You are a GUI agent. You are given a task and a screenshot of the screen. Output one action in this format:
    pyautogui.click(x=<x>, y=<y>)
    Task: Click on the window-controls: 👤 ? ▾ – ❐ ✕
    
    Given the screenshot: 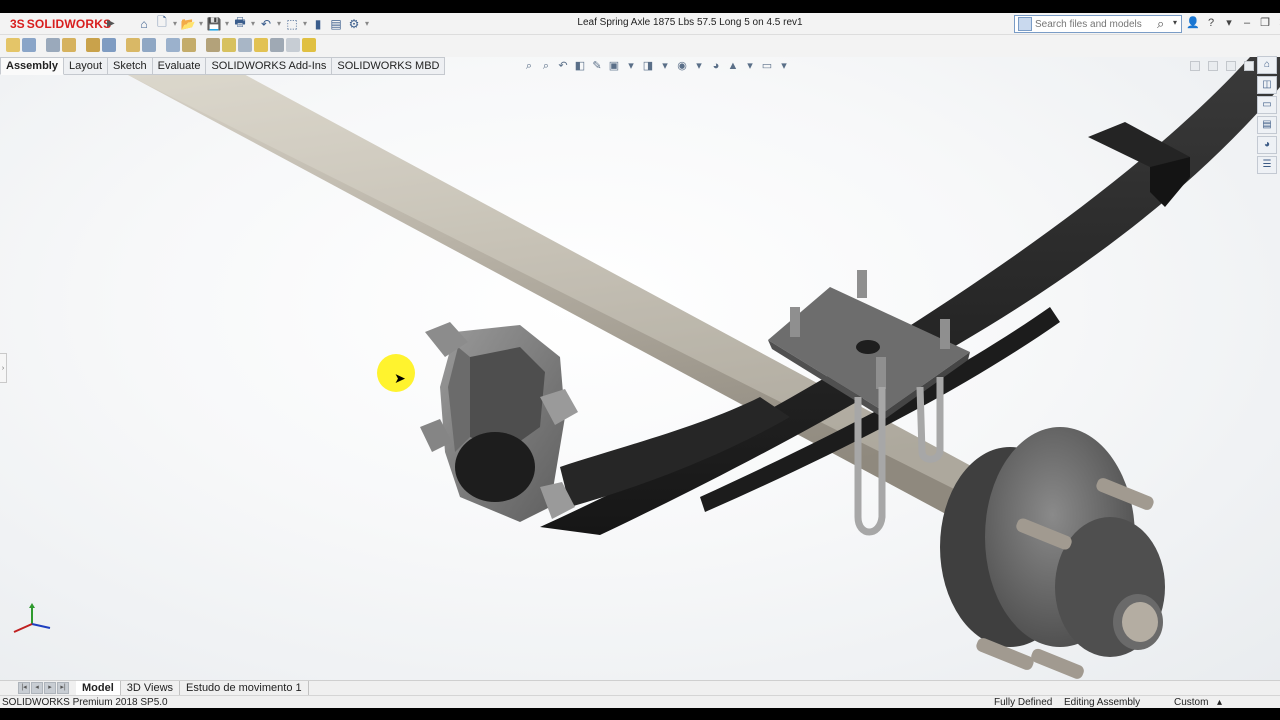 What is the action you would take?
    pyautogui.click(x=1233, y=23)
    